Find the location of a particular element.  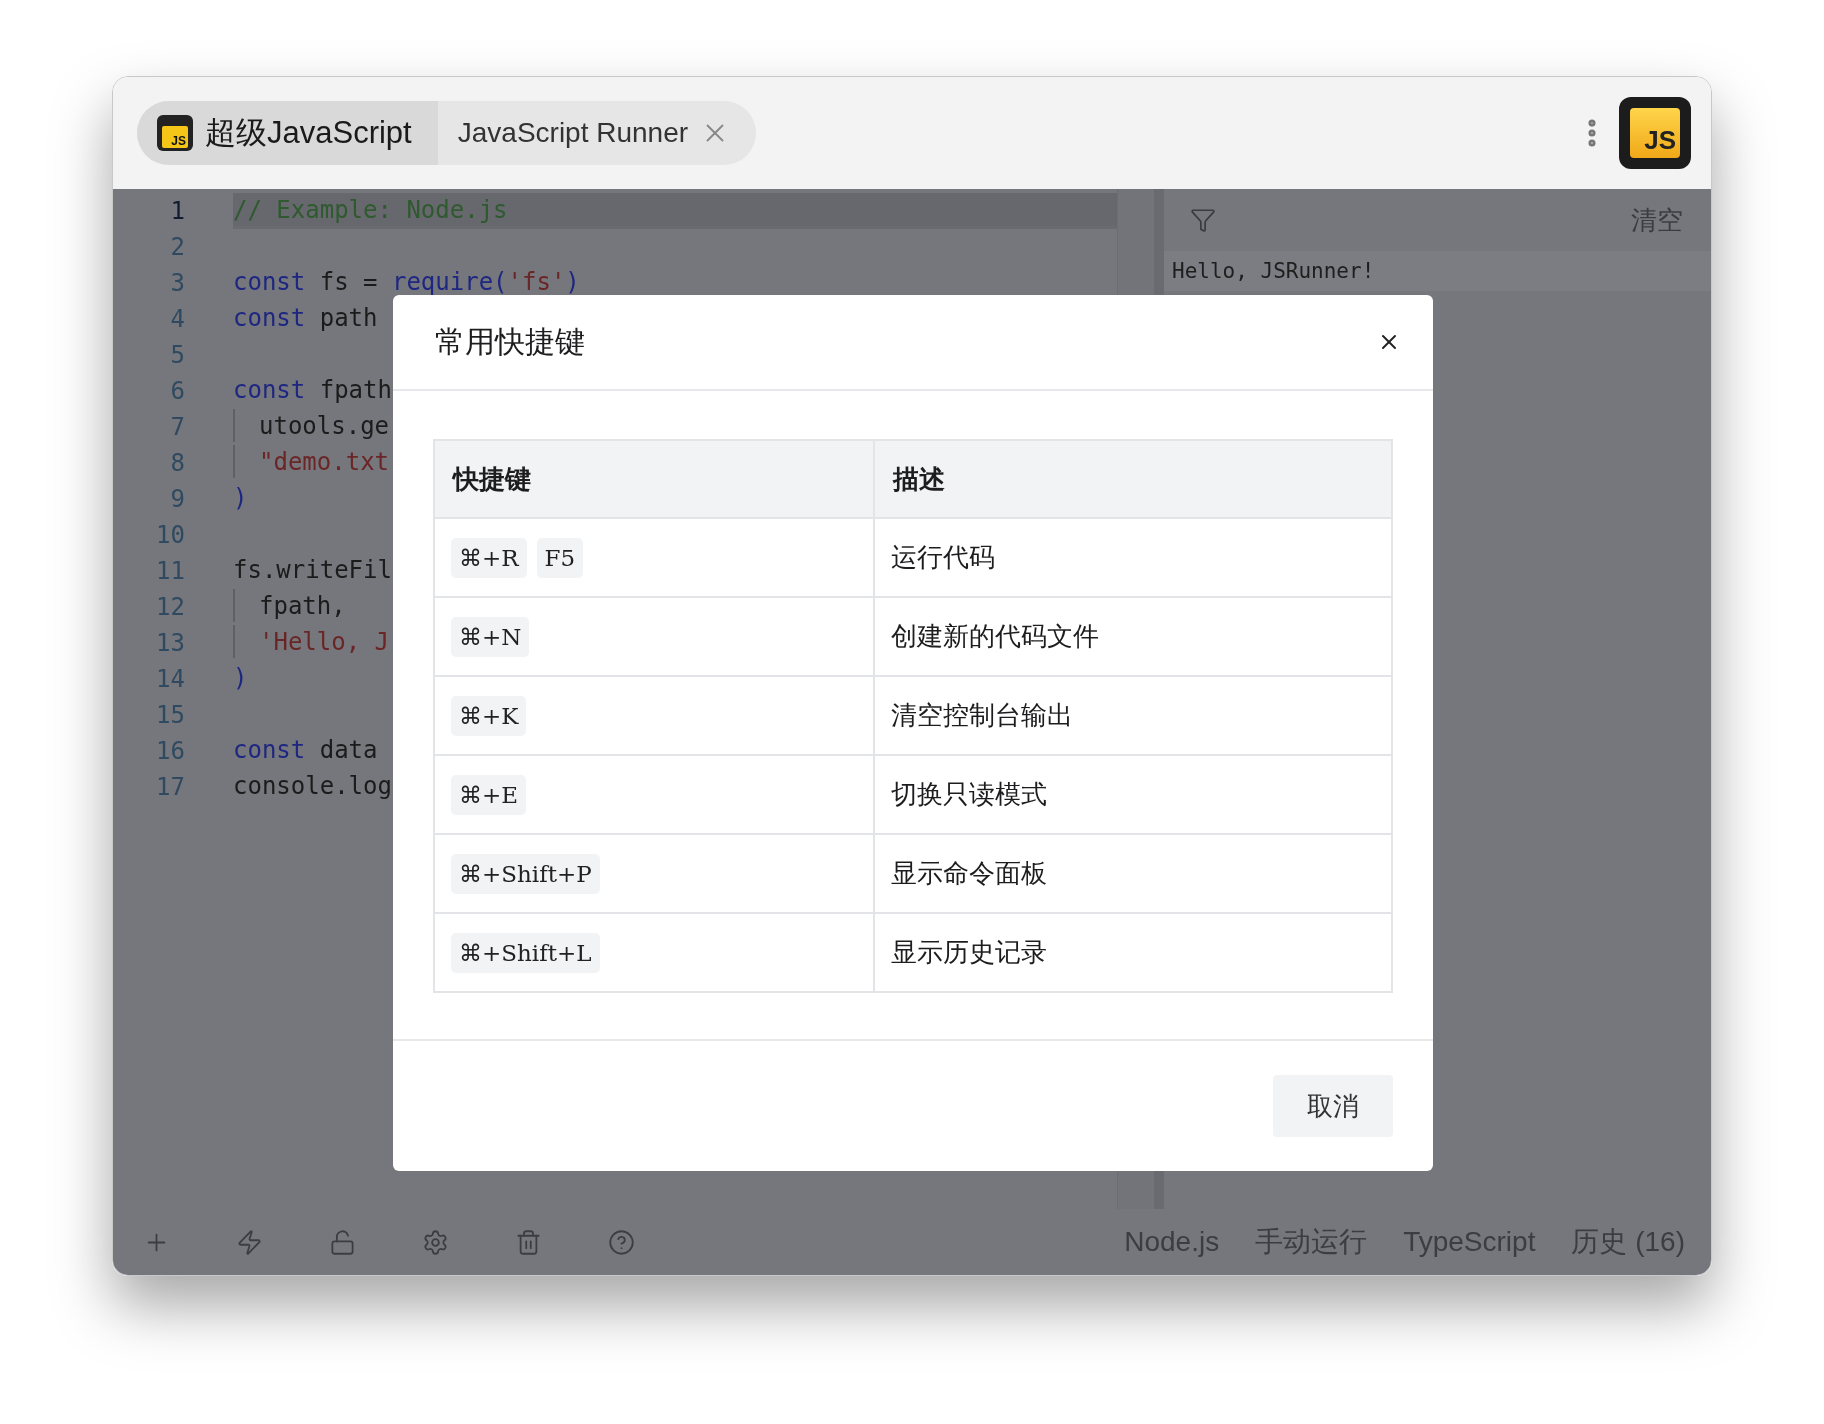

line-number: 11 is located at coordinates (170, 571).